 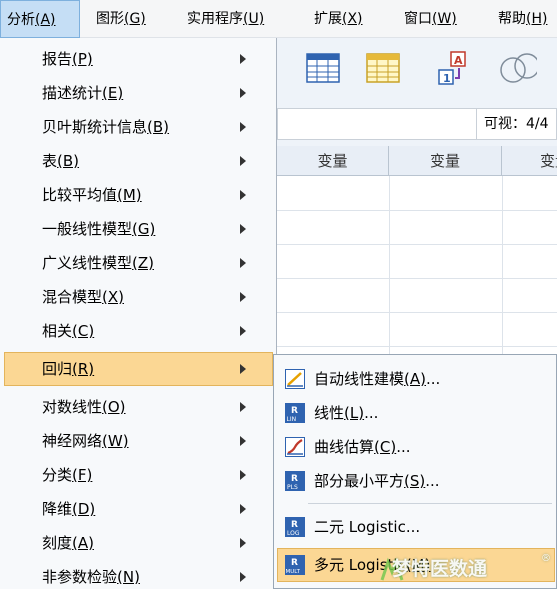 What do you see at coordinates (430, 503) in the screenshot?
I see `submenu-separator` at bounding box center [430, 503].